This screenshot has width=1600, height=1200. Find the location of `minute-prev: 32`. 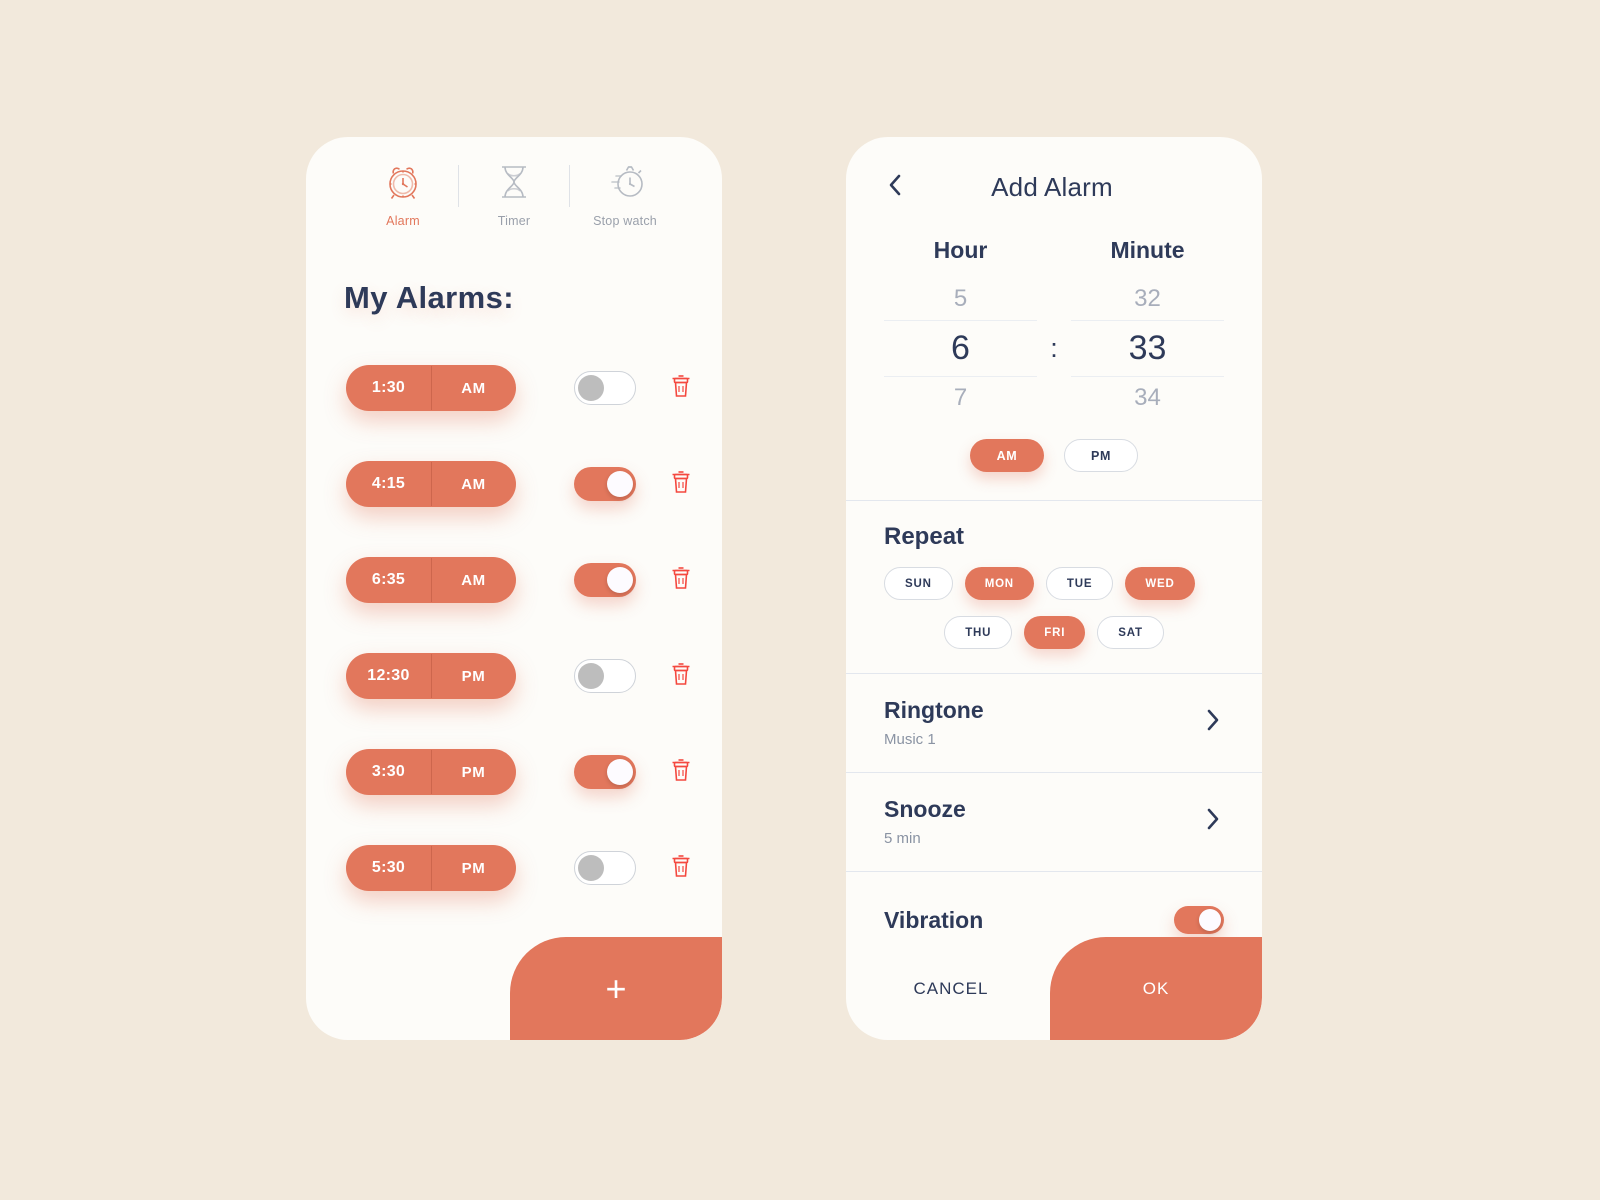

minute-prev: 32 is located at coordinates (1147, 299).